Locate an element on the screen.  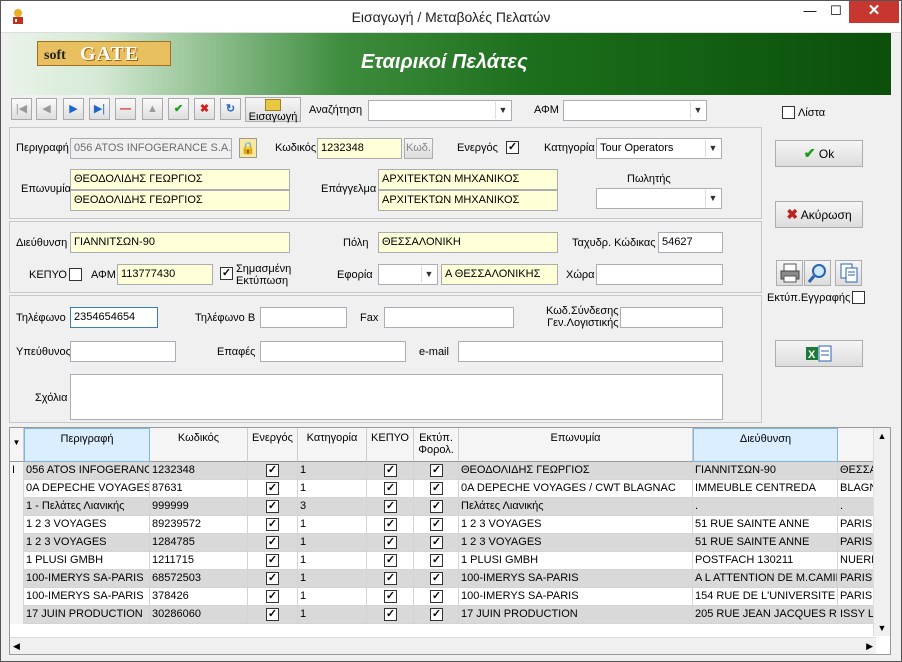
zip-field: 54627 is located at coordinates (690, 242).